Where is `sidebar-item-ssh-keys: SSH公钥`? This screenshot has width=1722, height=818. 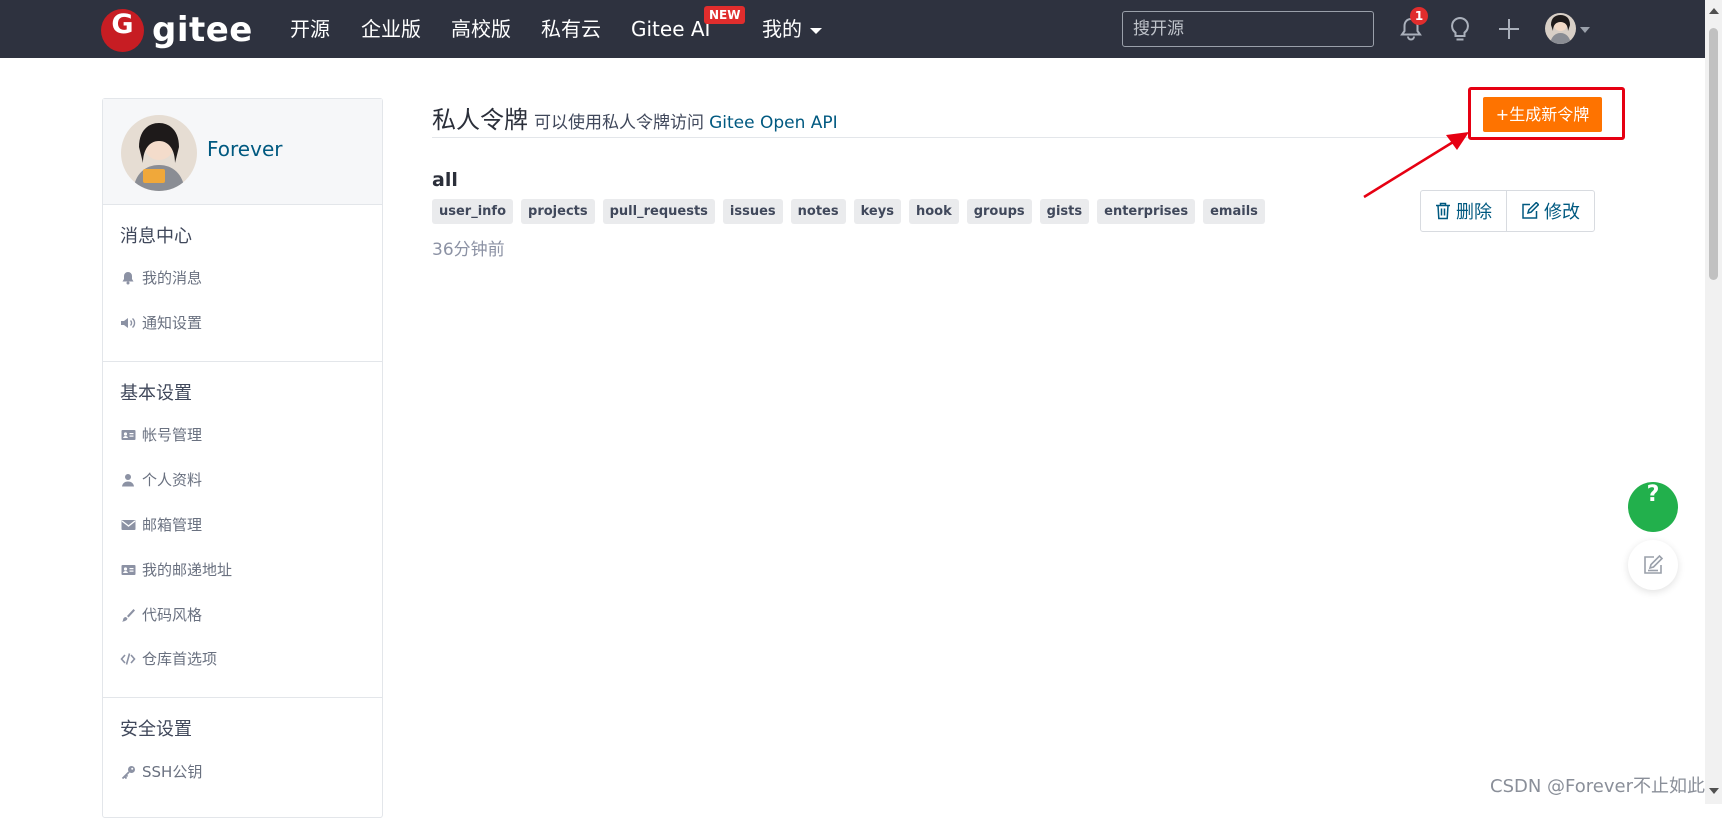 sidebar-item-ssh-keys: SSH公钥 is located at coordinates (161, 771).